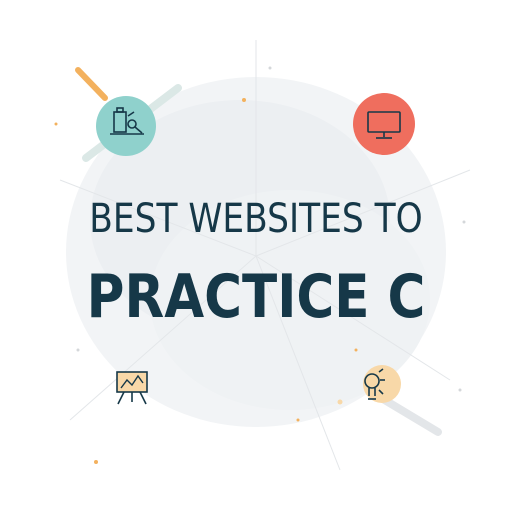 This screenshot has width=512, height=512. What do you see at coordinates (132, 388) in the screenshot?
I see `easel-chart-icon` at bounding box center [132, 388].